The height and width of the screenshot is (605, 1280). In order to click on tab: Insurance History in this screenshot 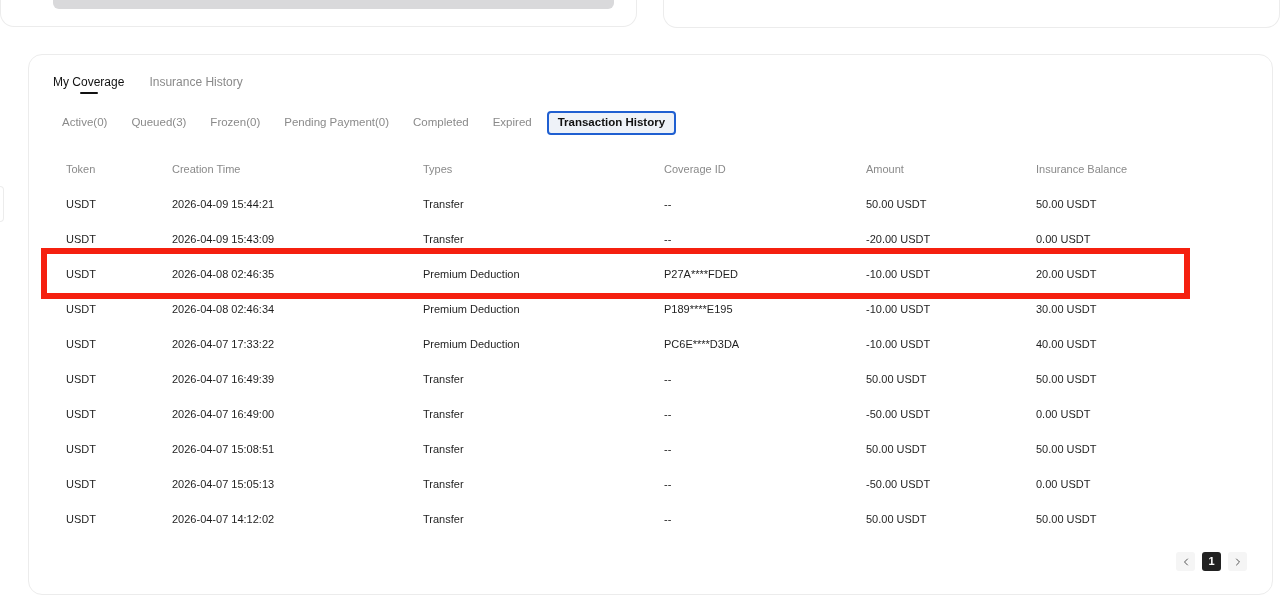, I will do `click(196, 81)`.